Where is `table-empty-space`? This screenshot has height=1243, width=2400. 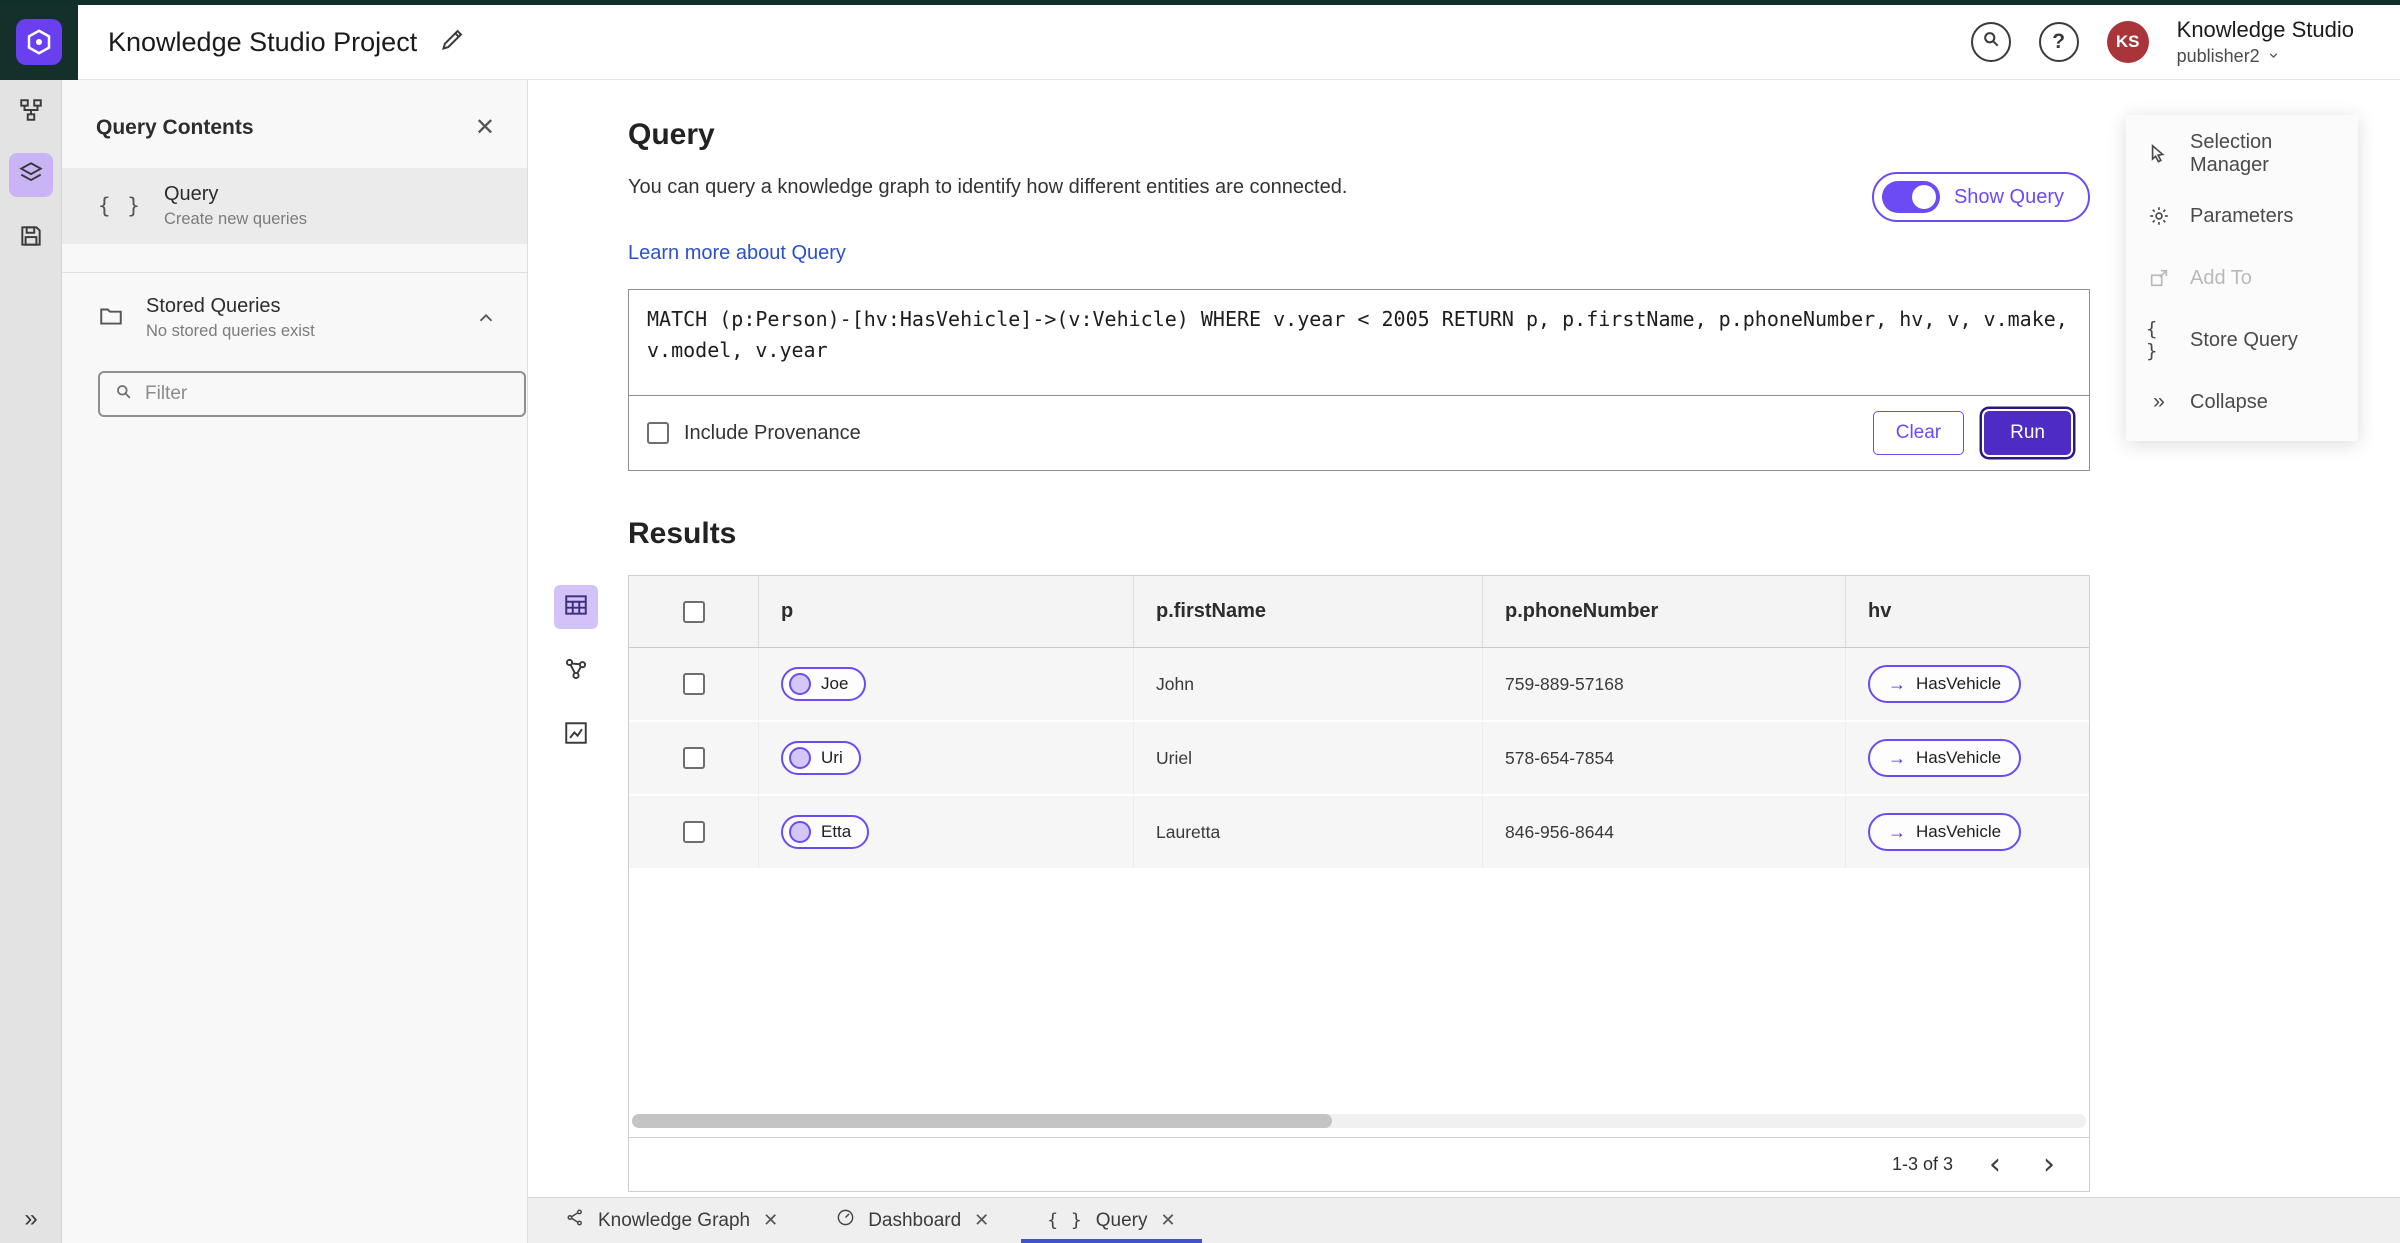 table-empty-space is located at coordinates (1359, 992).